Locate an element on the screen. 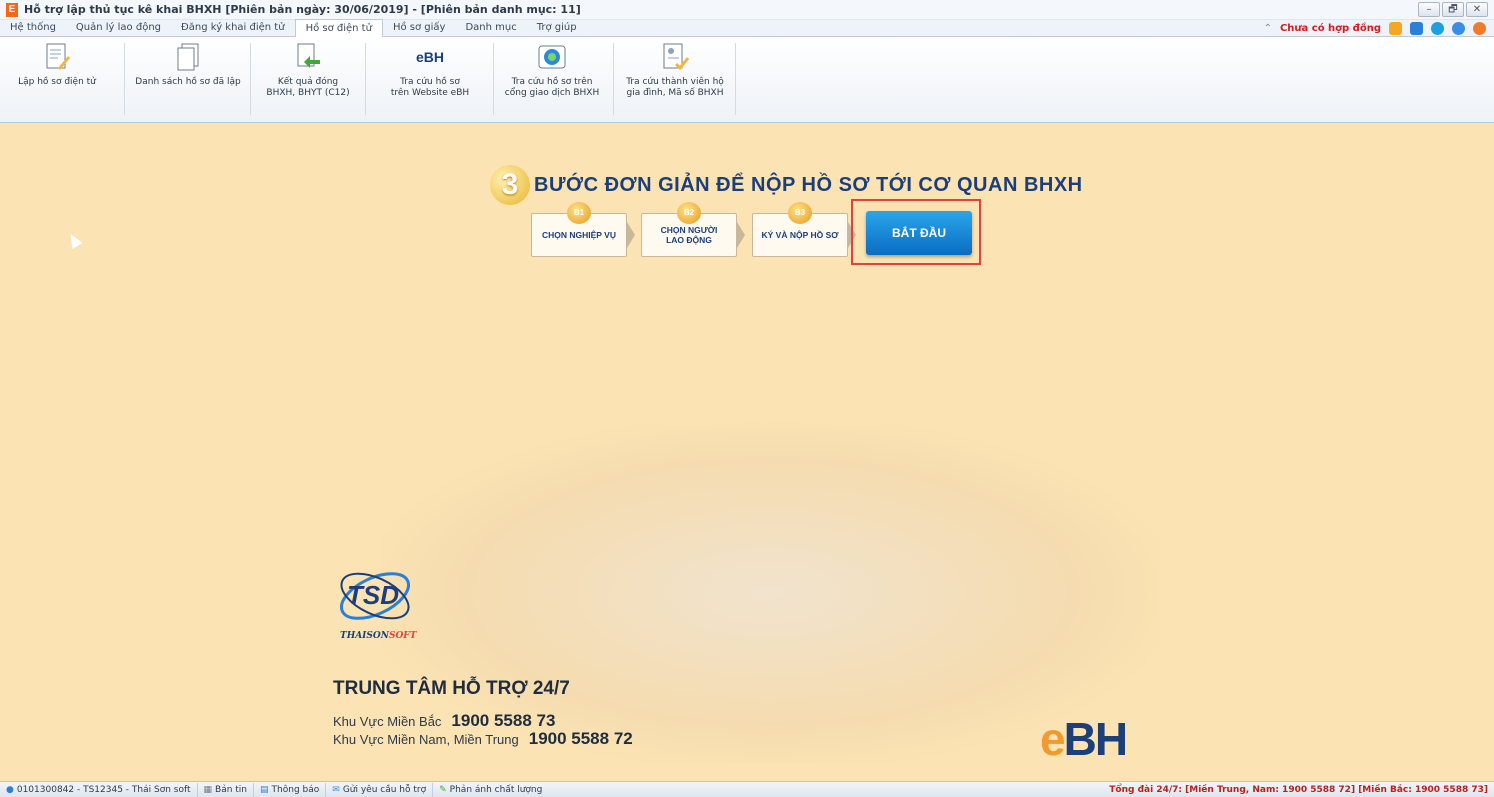  start-button: BẮT ĐẦU is located at coordinates (919, 233).